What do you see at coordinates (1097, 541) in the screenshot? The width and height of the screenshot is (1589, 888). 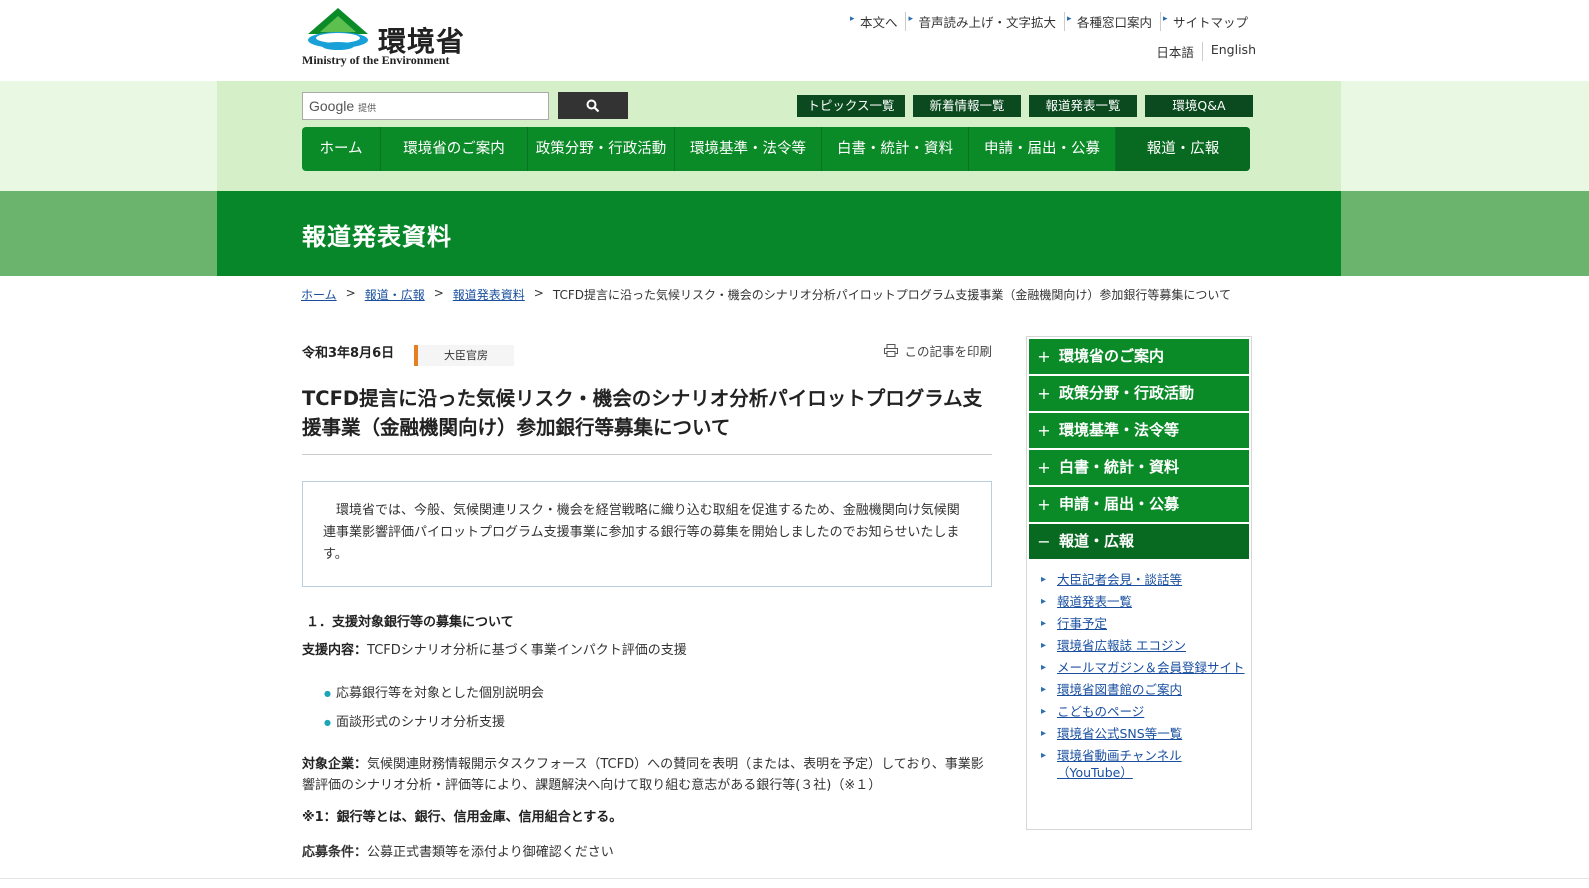 I see `sidebar-item-label: 報道・広報` at bounding box center [1097, 541].